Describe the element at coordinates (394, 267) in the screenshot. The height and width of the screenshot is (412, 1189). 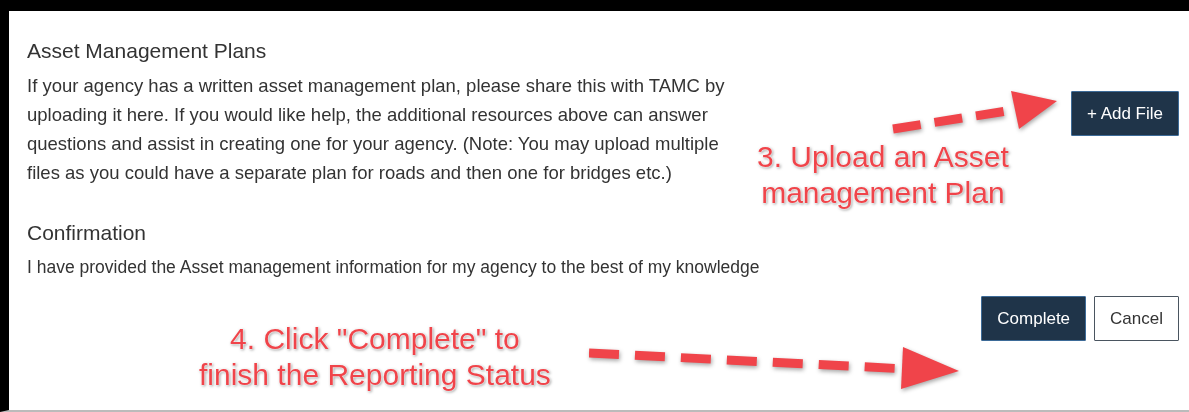
I see `confirmation-text: I have provided the Asset management information for my agency to the best of my knowledge` at that location.